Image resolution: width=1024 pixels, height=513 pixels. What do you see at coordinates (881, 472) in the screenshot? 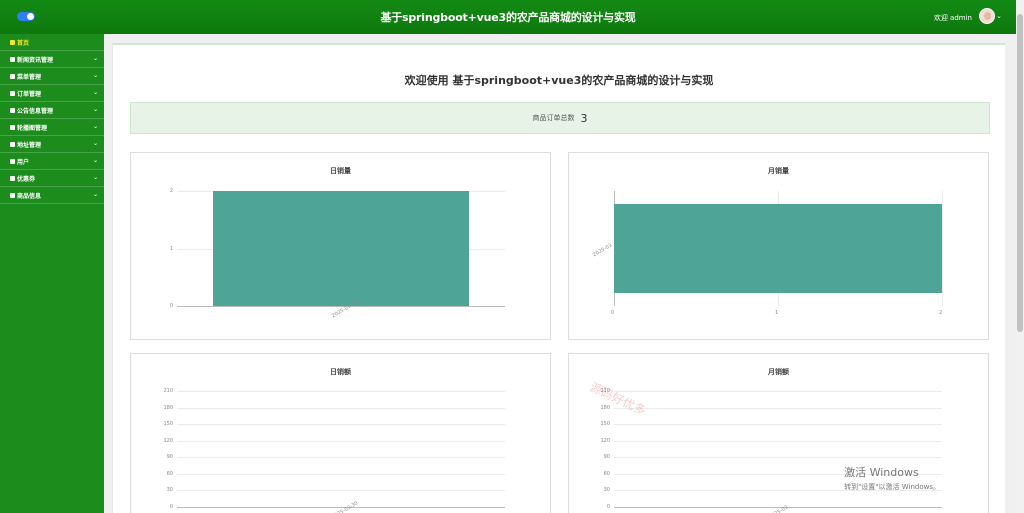
I see `activation-title: 激活 Windows` at bounding box center [881, 472].